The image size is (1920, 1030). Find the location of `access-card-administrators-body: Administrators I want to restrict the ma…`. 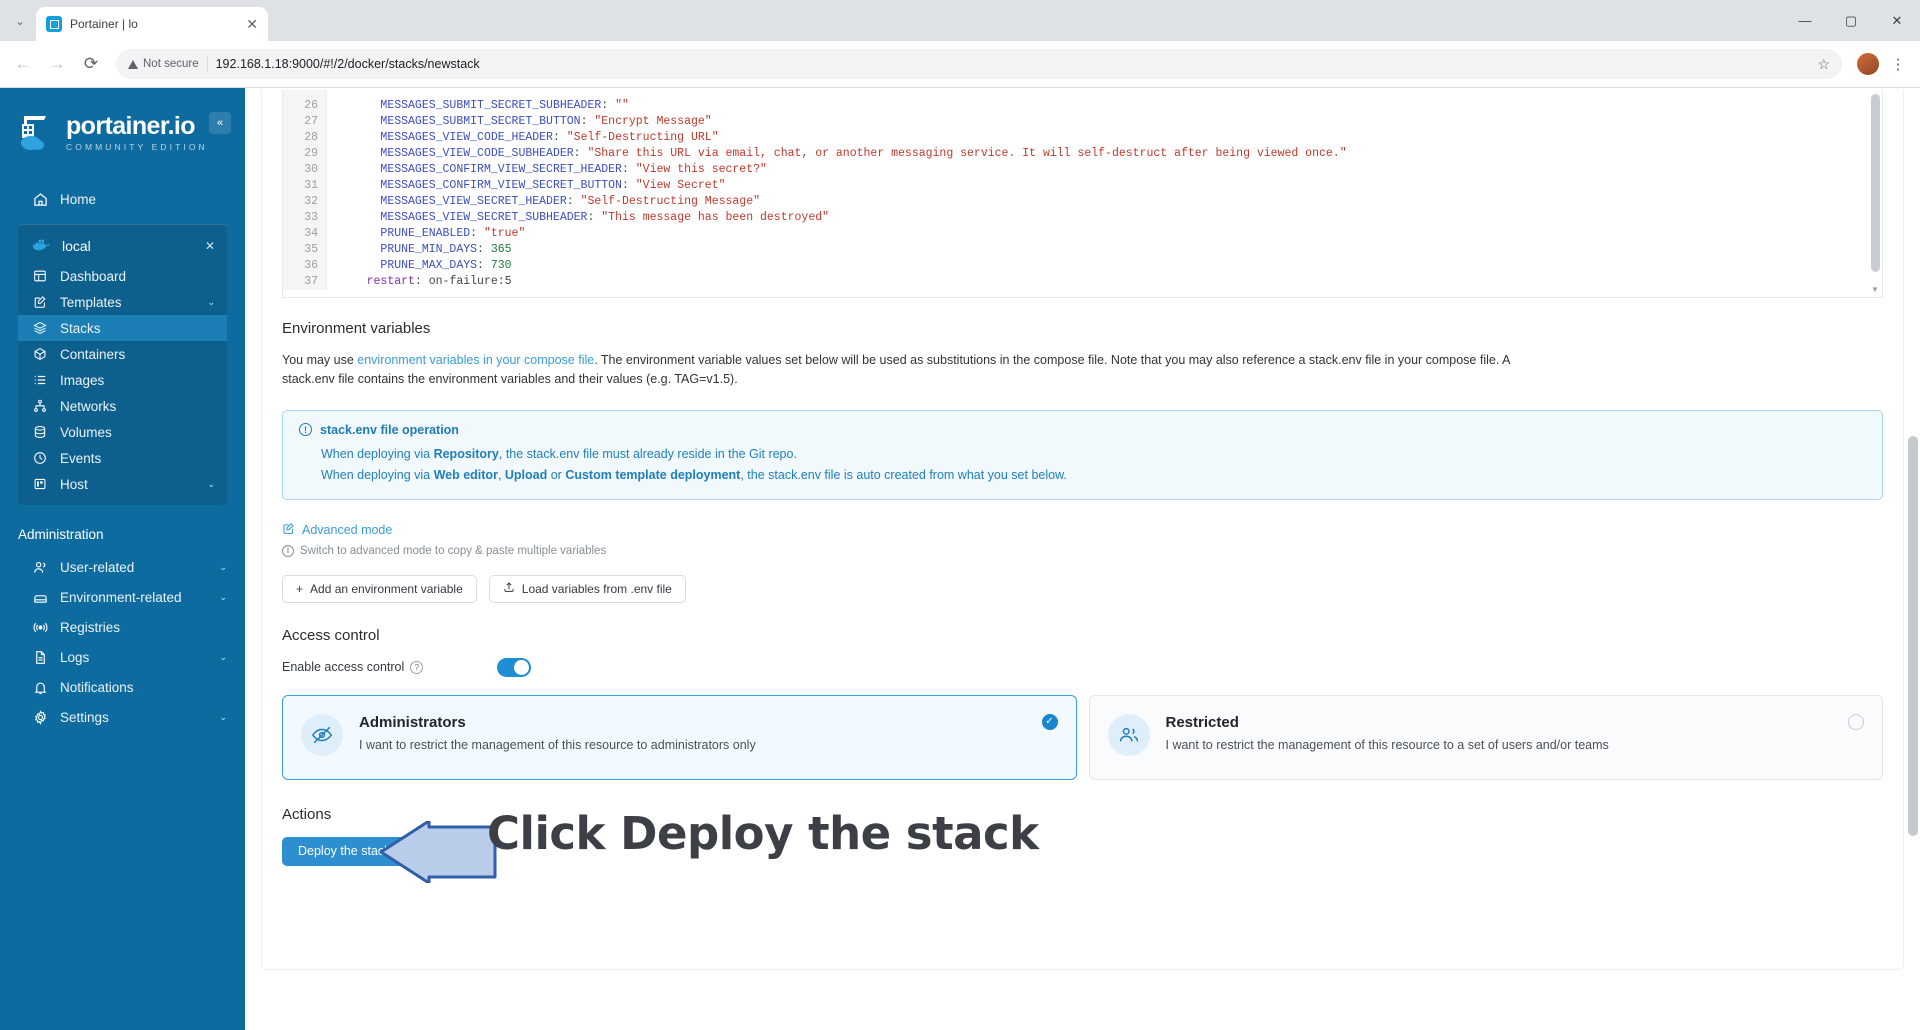

access-card-administrators-body: Administrators I want to restrict the ma… is located at coordinates (708, 734).